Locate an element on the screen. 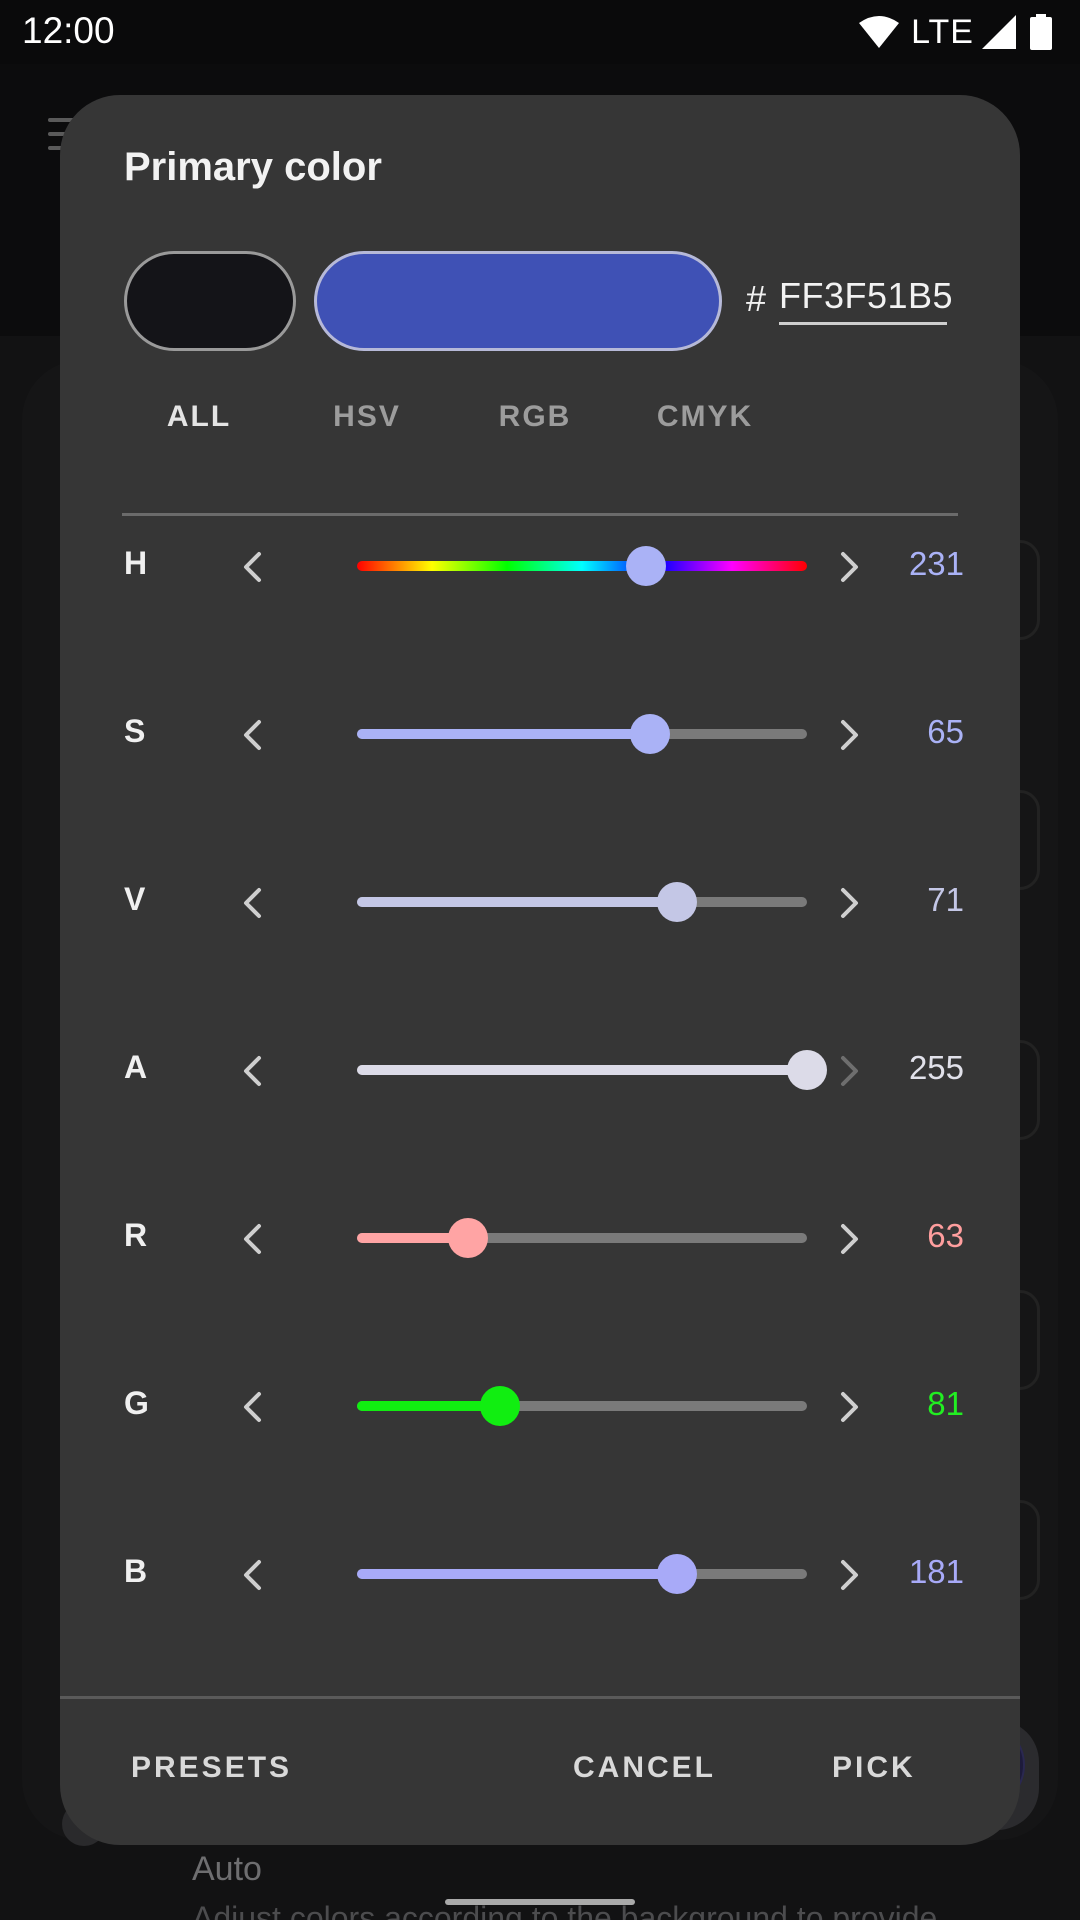 Image resolution: width=1080 pixels, height=1920 pixels. network-label: LTE is located at coordinates (942, 31).